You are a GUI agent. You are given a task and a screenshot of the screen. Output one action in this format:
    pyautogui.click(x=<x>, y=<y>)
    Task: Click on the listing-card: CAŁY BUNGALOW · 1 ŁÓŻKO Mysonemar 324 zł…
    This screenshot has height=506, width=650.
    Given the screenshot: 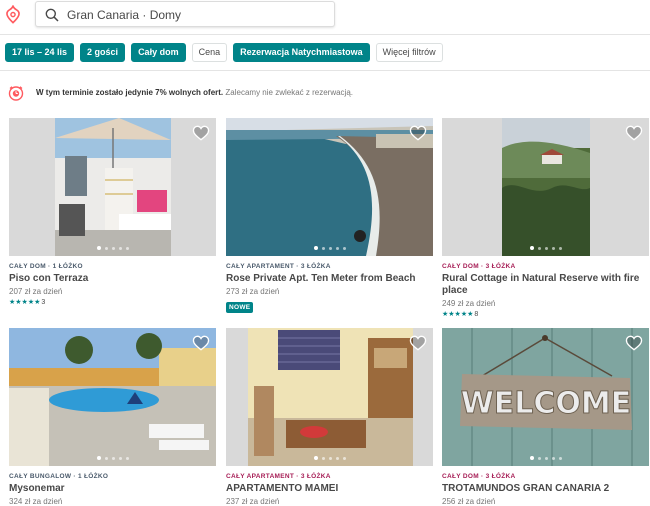 What is the action you would take?
    pyautogui.click(x=112, y=417)
    